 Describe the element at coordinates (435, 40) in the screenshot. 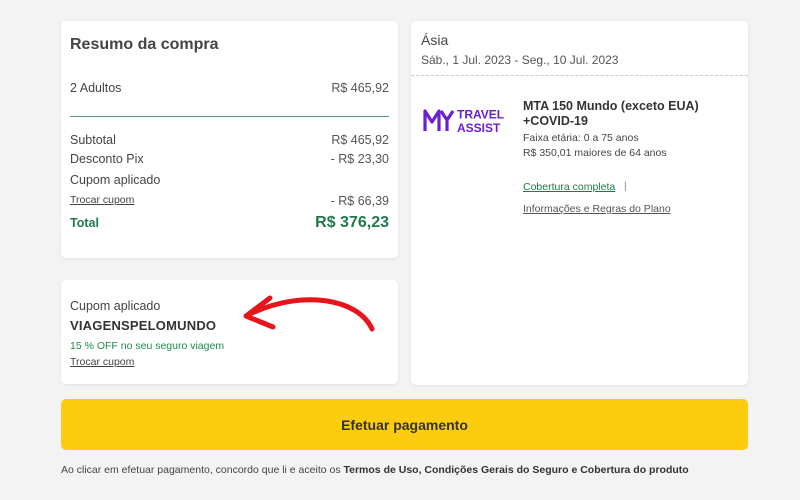

I see `destination-region: Ásia` at that location.